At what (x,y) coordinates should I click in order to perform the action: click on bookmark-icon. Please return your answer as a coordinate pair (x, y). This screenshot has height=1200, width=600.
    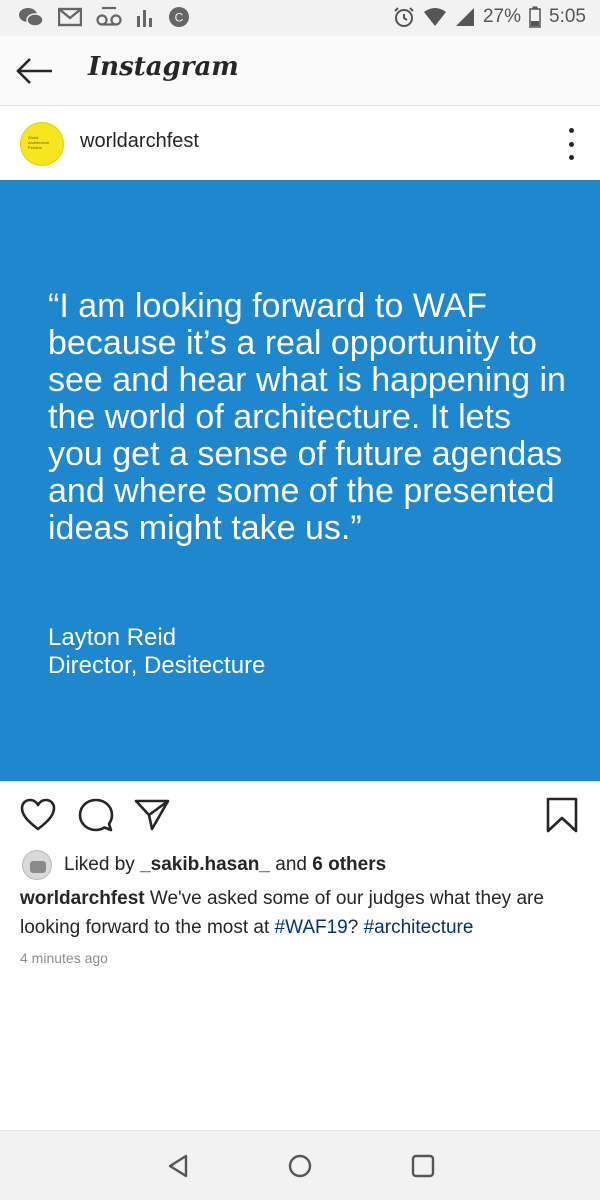
    Looking at the image, I should click on (562, 815).